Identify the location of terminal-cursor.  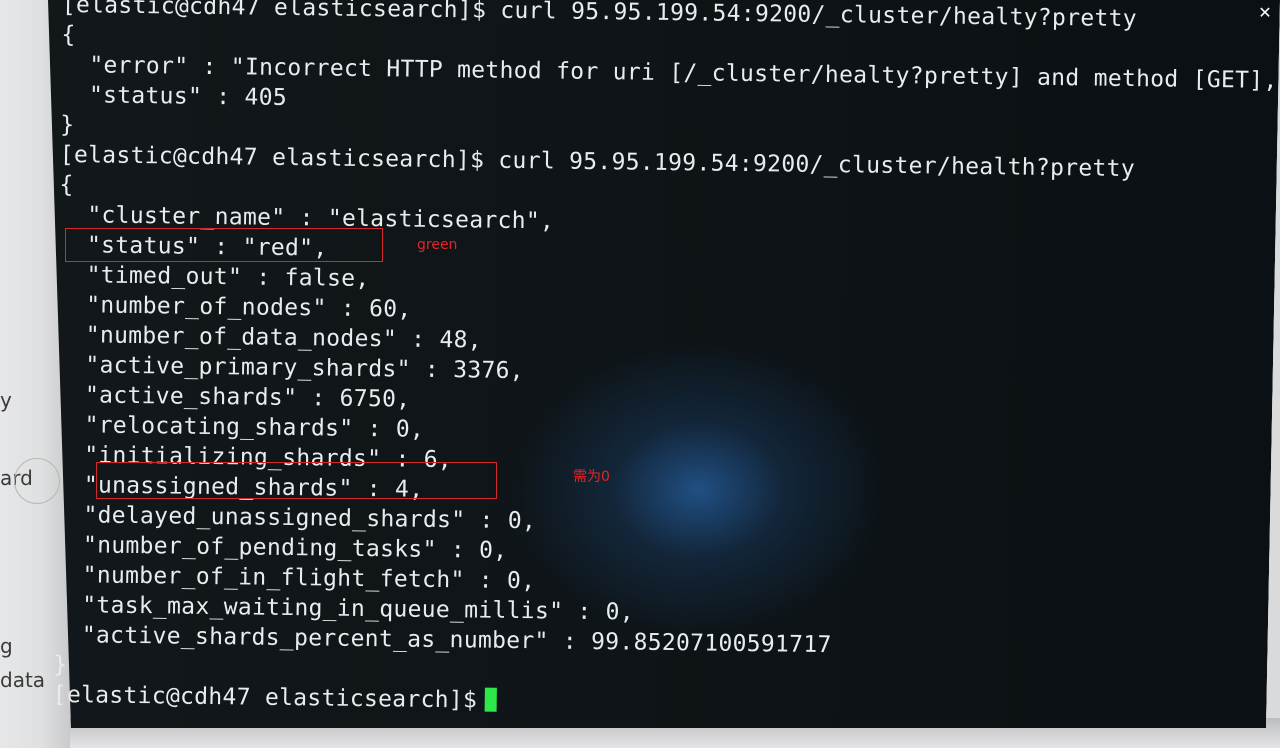
(491, 699).